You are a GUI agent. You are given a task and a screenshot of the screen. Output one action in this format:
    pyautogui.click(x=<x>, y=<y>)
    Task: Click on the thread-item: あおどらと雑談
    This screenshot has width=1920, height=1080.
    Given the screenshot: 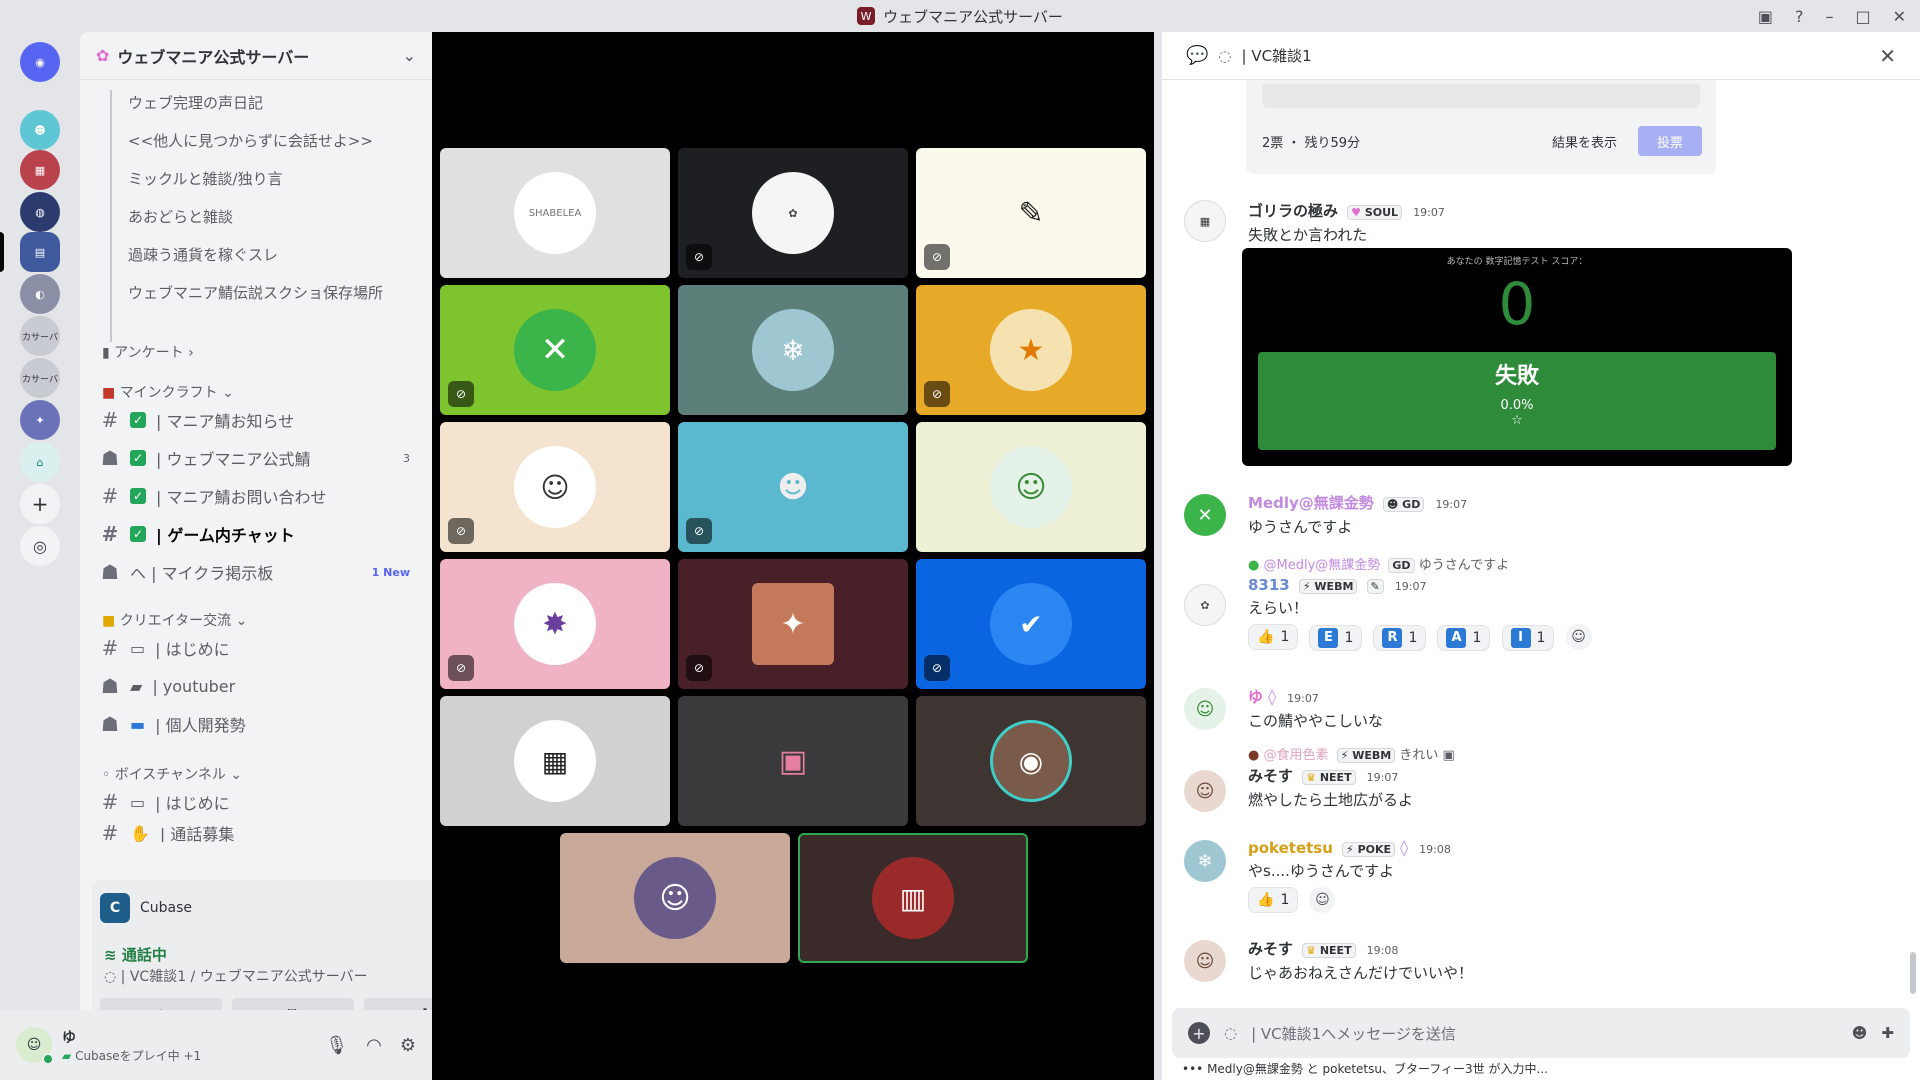 What is the action you would take?
    pyautogui.click(x=180, y=216)
    